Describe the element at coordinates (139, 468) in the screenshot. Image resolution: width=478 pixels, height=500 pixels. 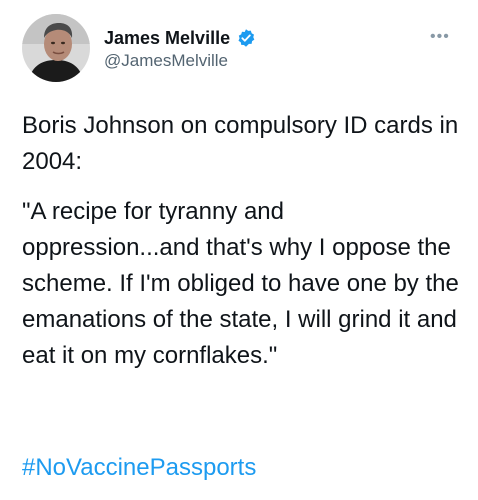
I see `hashtag-link: #NoVaccinePassports` at that location.